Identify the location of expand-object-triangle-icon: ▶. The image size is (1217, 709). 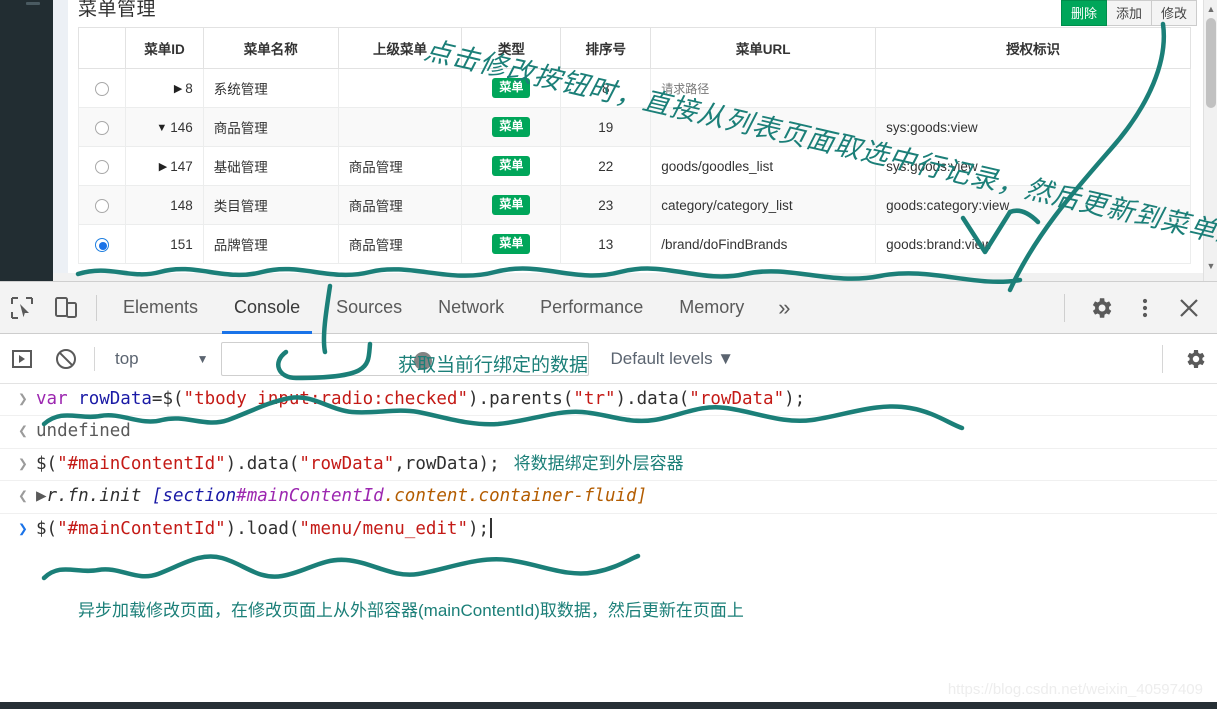
(41, 496).